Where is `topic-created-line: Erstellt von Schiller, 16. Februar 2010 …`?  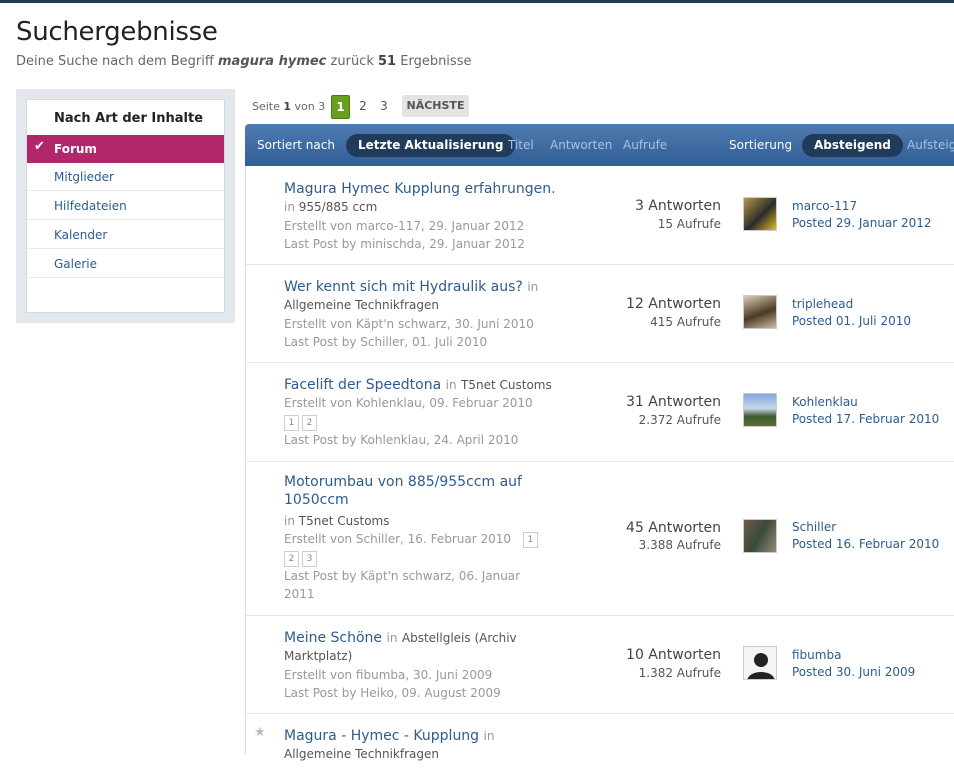 topic-created-line: Erstellt von Schiller, 16. Februar 2010 … is located at coordinates (412, 539).